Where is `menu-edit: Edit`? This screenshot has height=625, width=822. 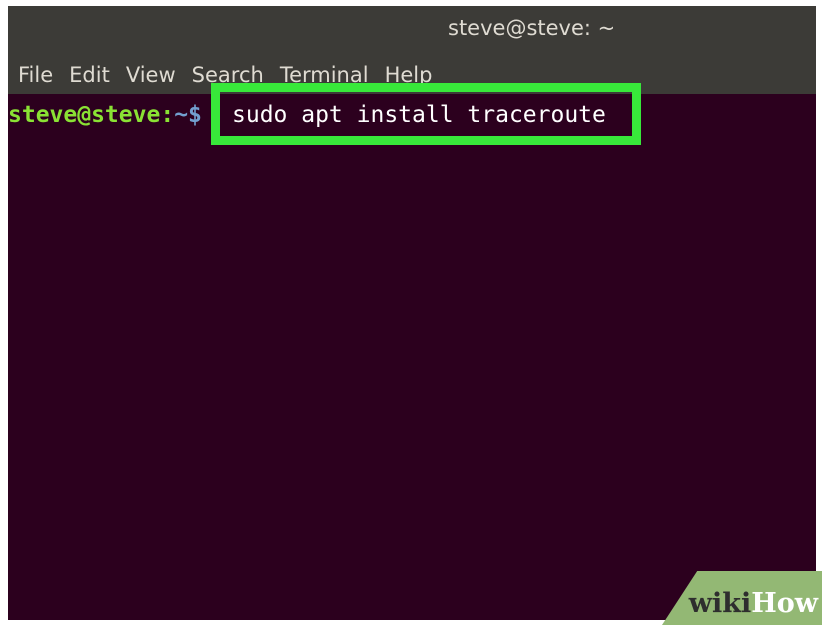 menu-edit: Edit is located at coordinates (89, 75).